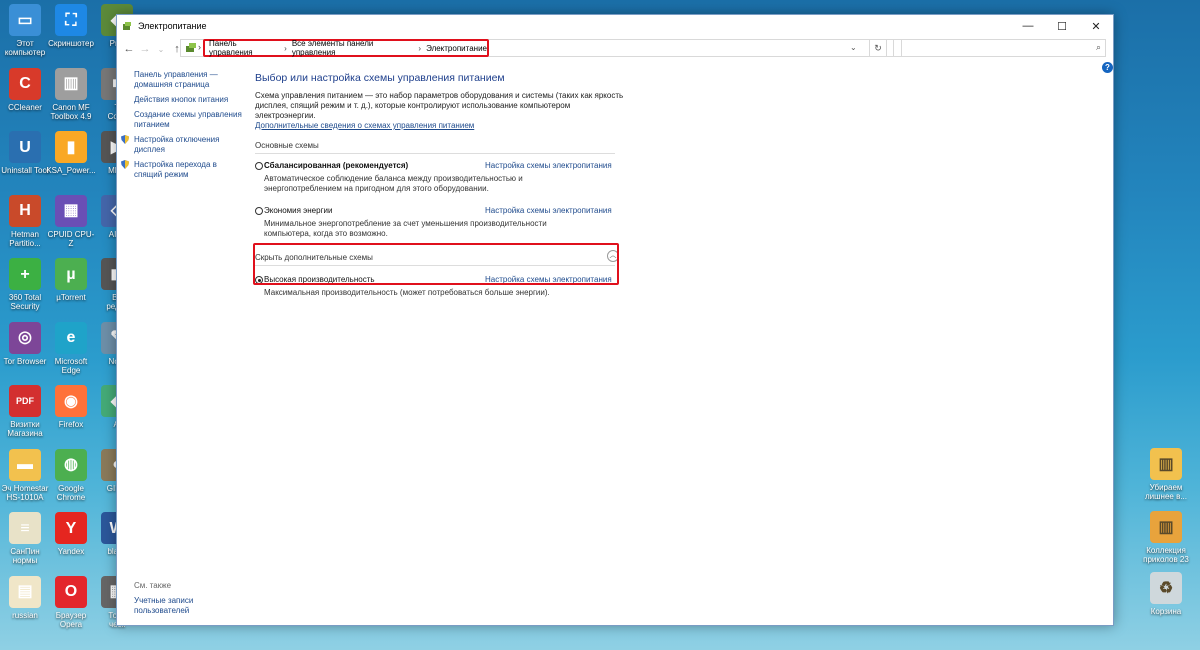 Image resolution: width=1200 pixels, height=650 pixels. I want to click on canon-icon: ▥, so click(71, 83).